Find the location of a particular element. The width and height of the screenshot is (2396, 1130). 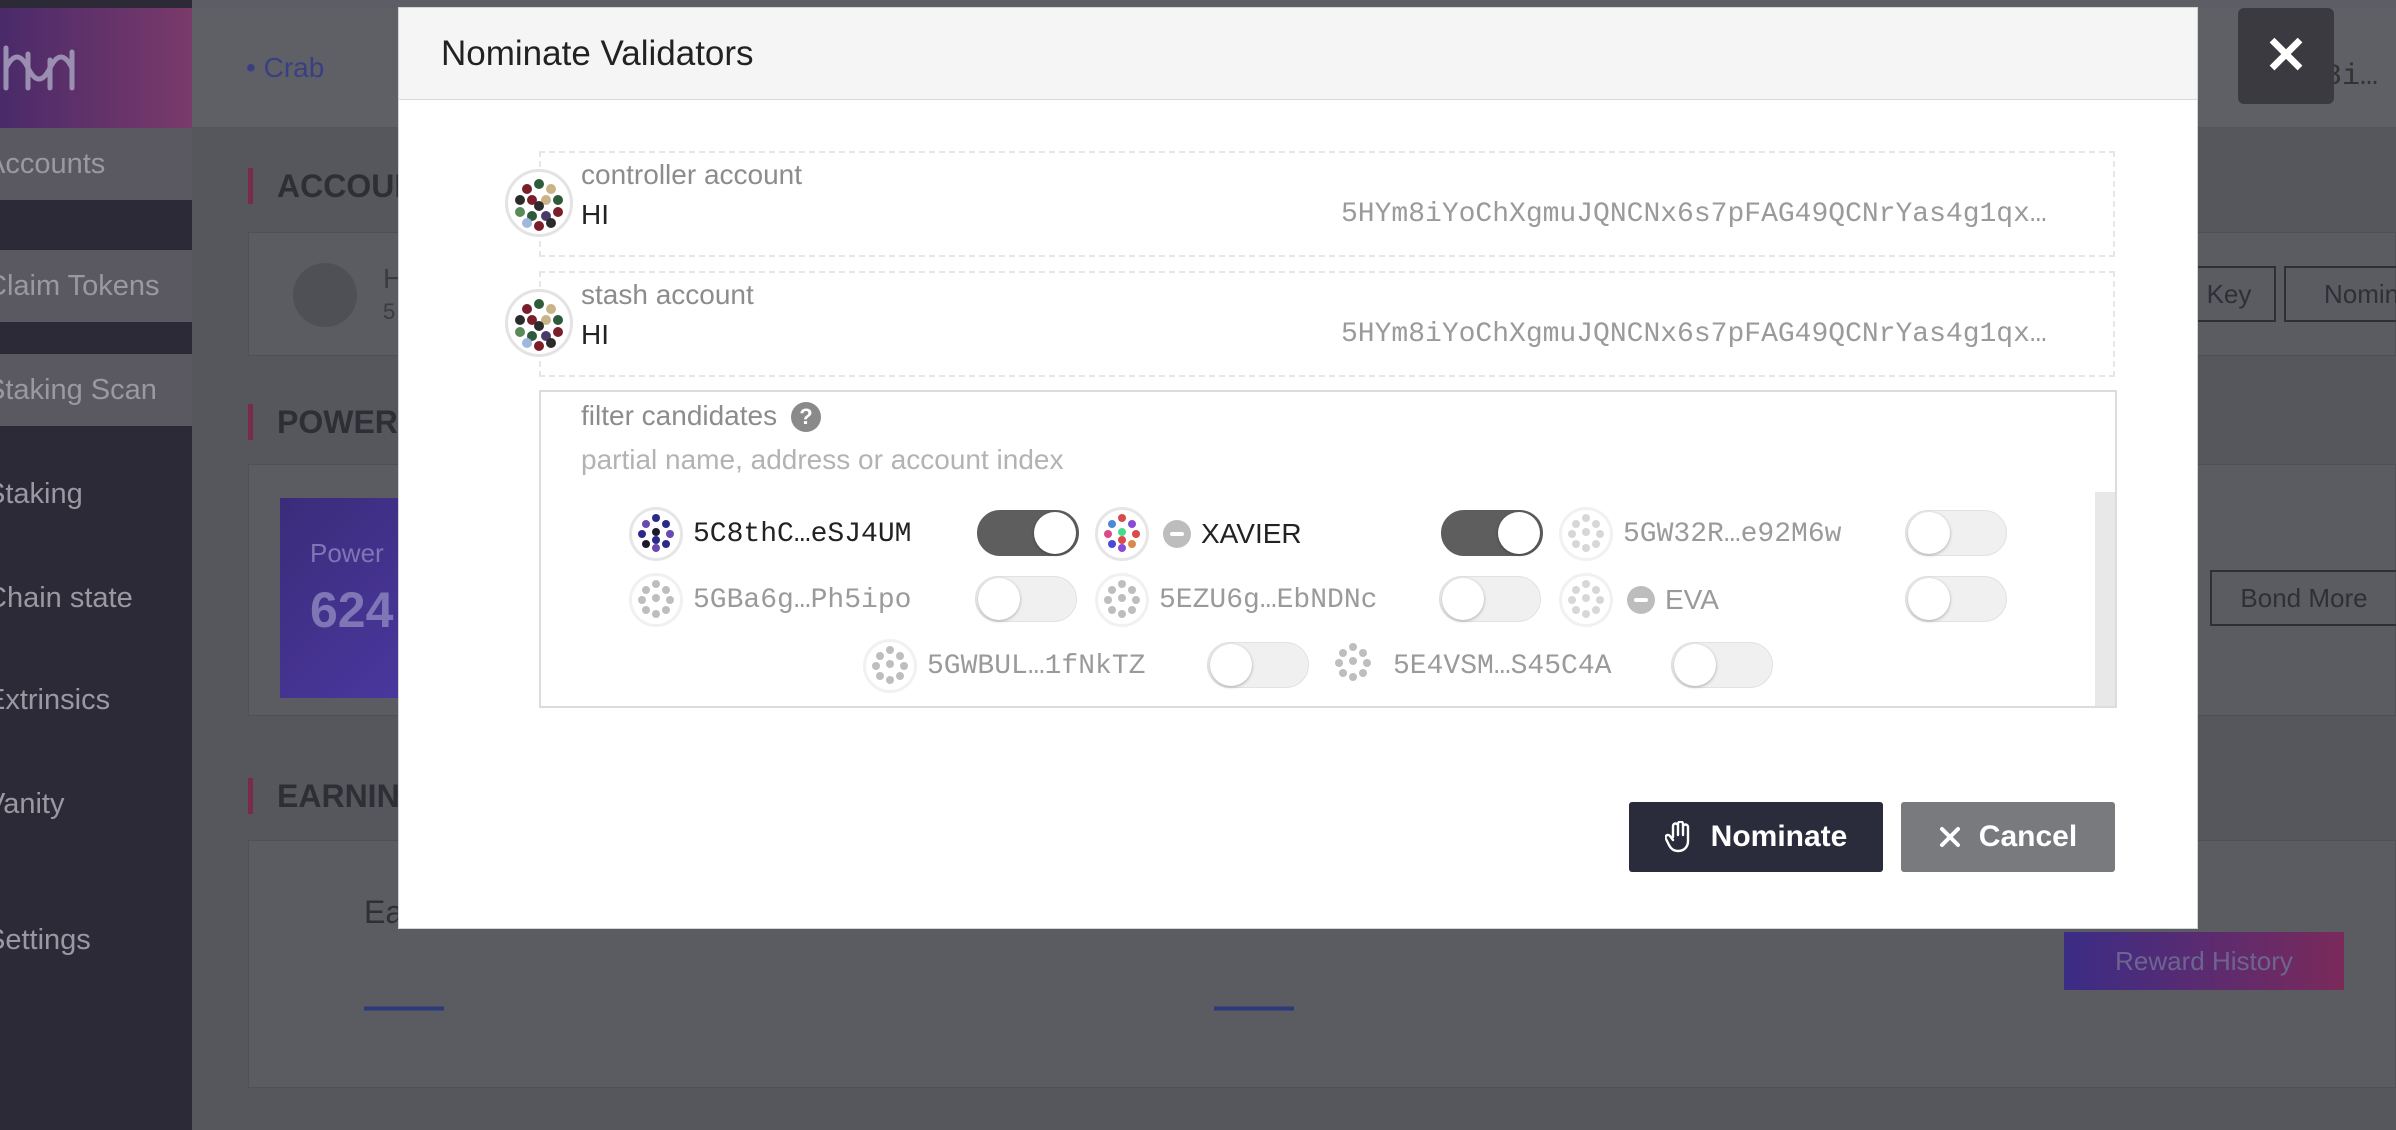

close-icon is located at coordinates (1950, 837).